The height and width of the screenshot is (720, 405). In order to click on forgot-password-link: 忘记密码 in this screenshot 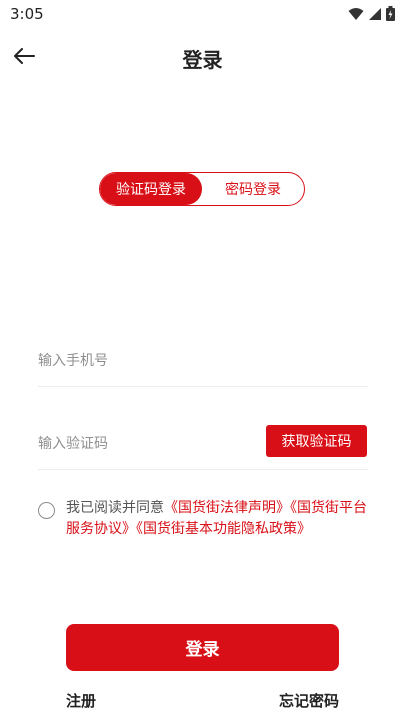, I will do `click(309, 700)`.